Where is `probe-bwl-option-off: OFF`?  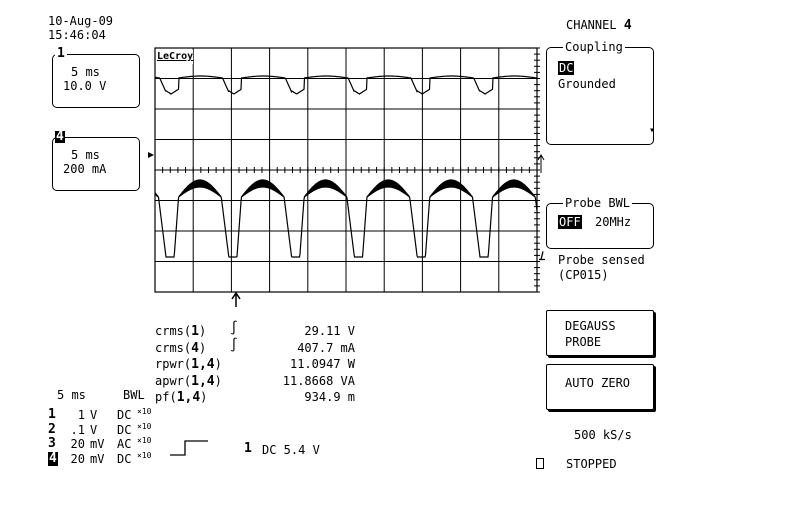
probe-bwl-option-off: OFF is located at coordinates (570, 222).